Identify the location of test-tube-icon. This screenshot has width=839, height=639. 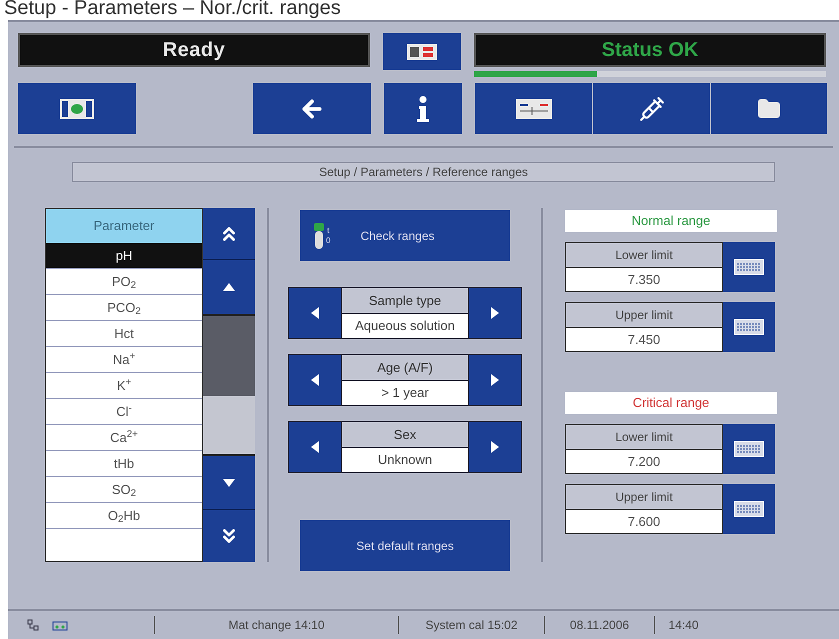
(319, 235).